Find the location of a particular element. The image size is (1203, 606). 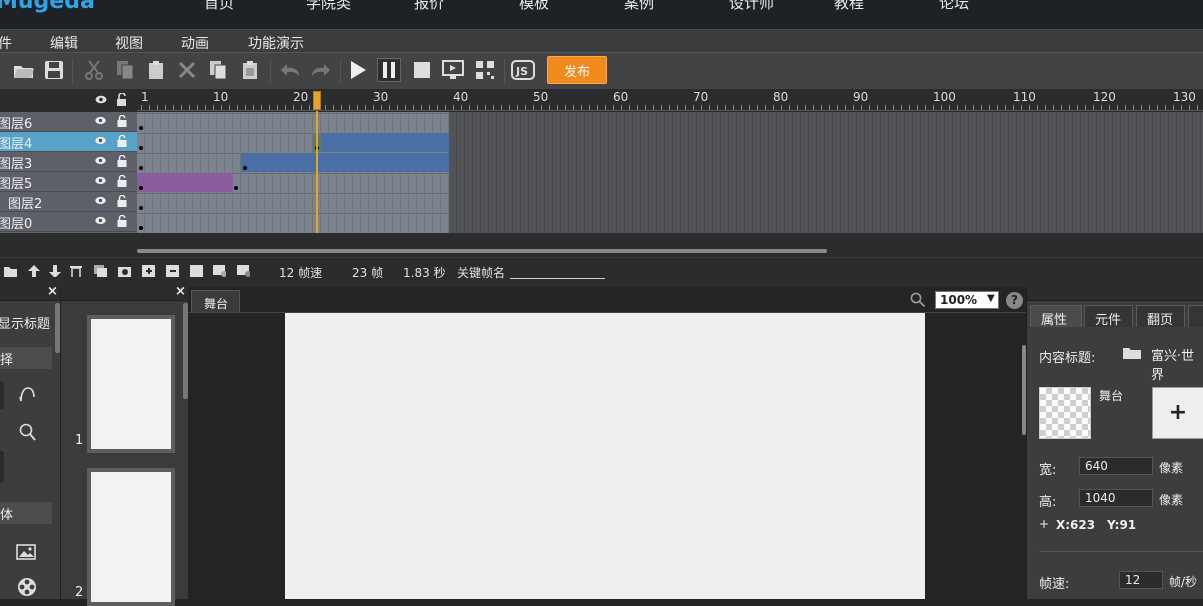

width-input: 640 is located at coordinates (1116, 466).